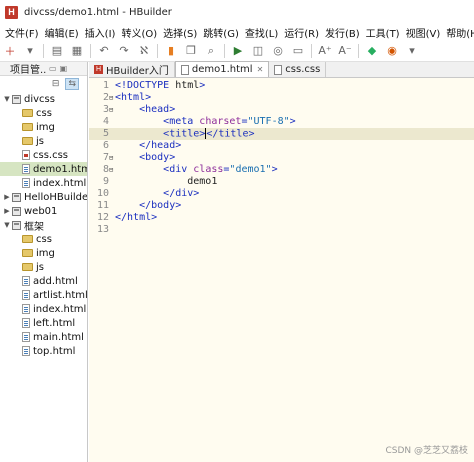  I want to click on editor-tab: demo1.html ✕, so click(222, 69).